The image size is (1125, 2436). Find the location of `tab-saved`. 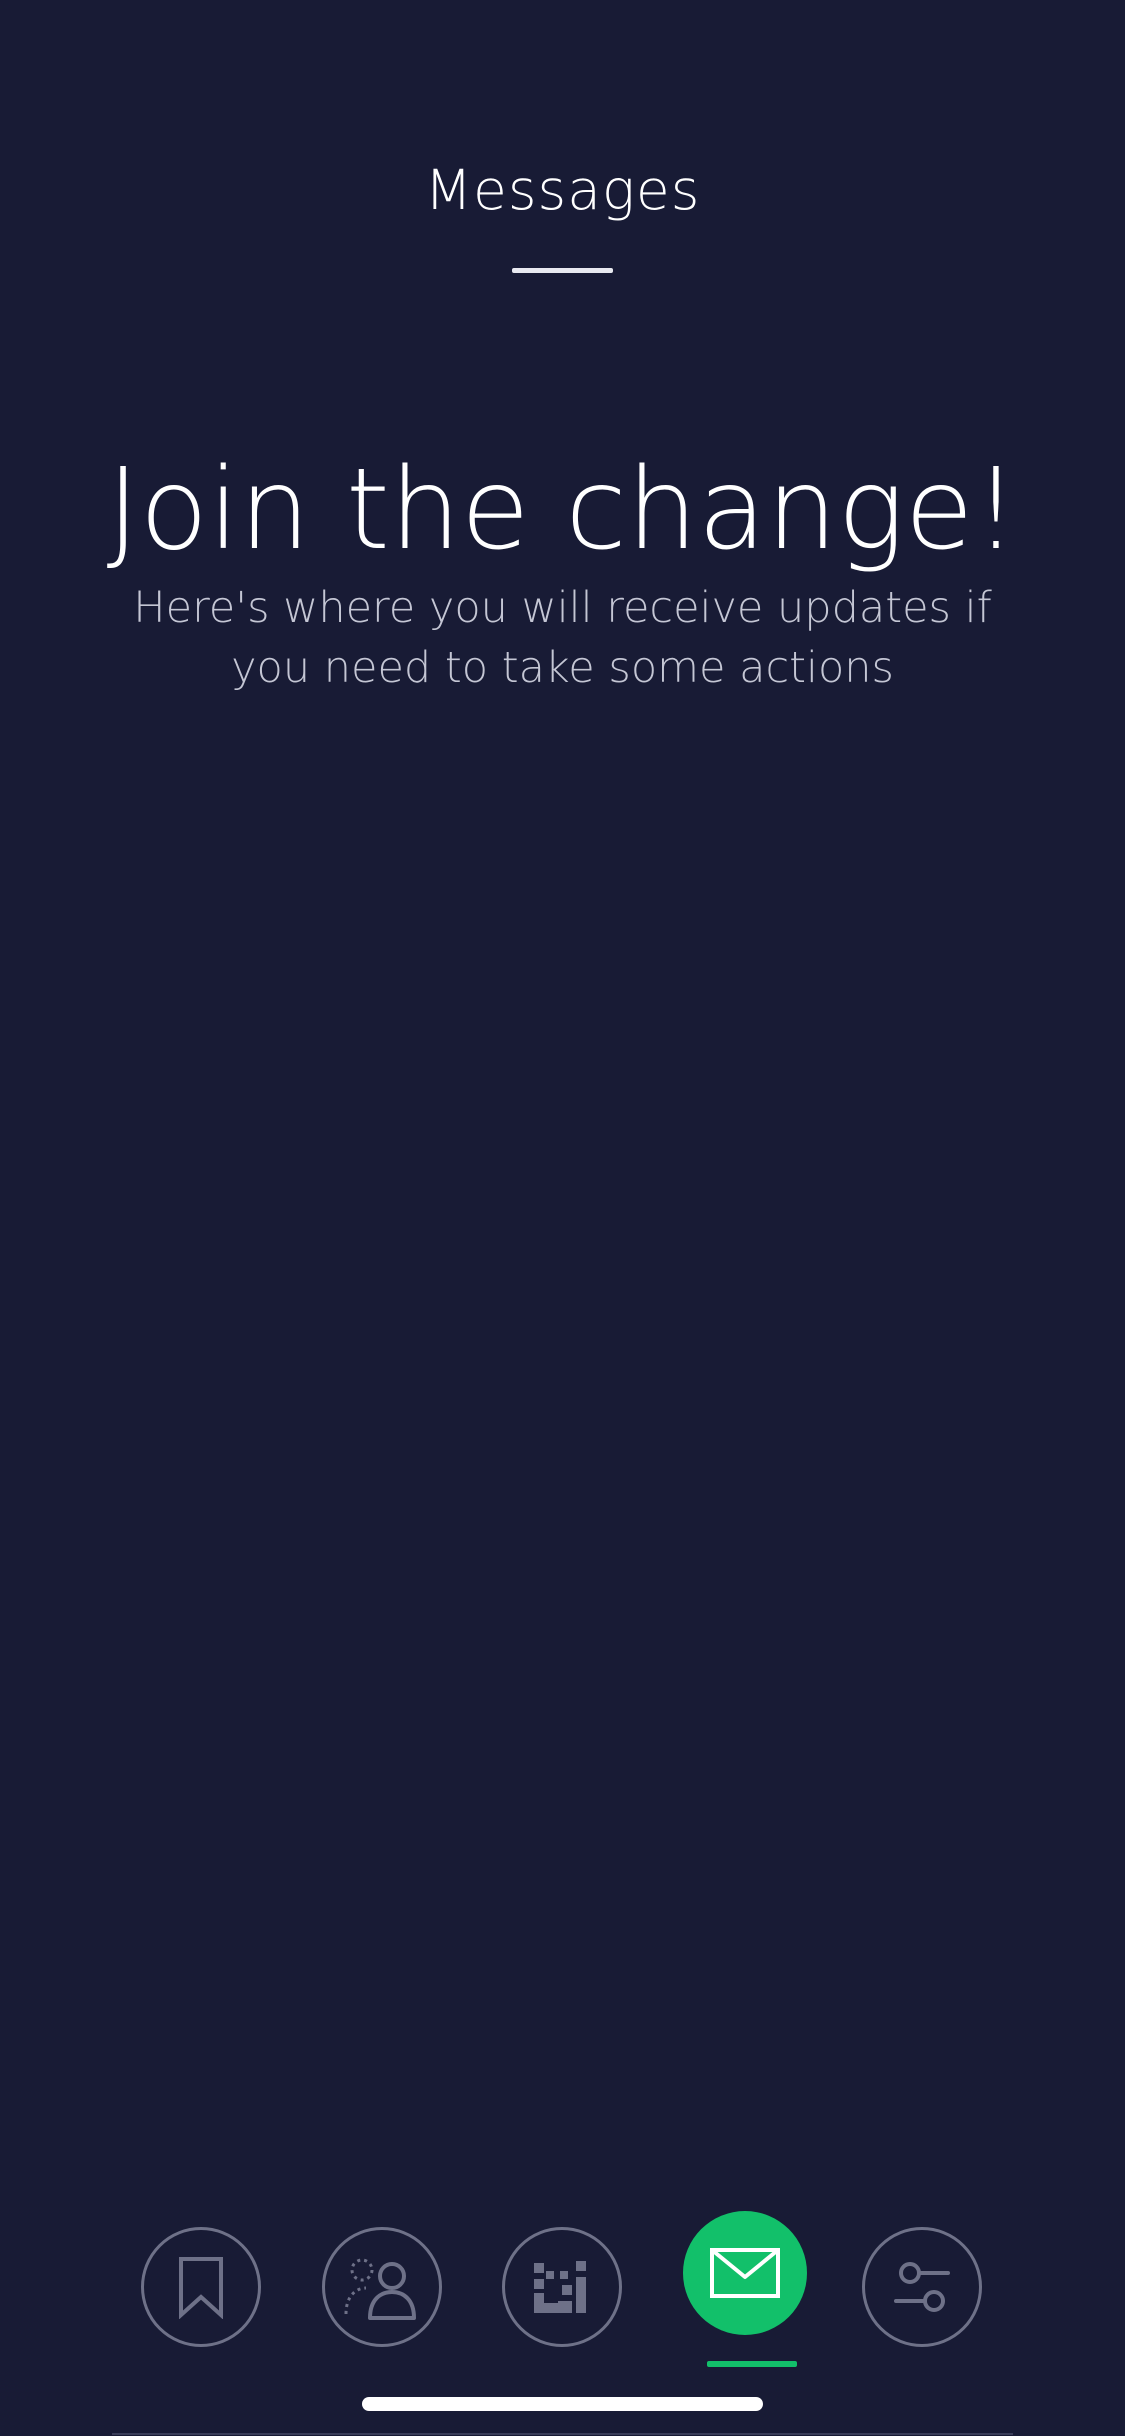

tab-saved is located at coordinates (201, 2287).